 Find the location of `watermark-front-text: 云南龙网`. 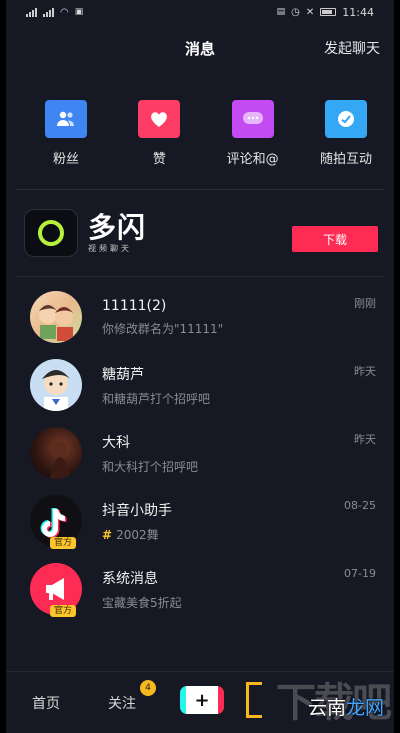

watermark-front-text: 云南龙网 is located at coordinates (346, 706).